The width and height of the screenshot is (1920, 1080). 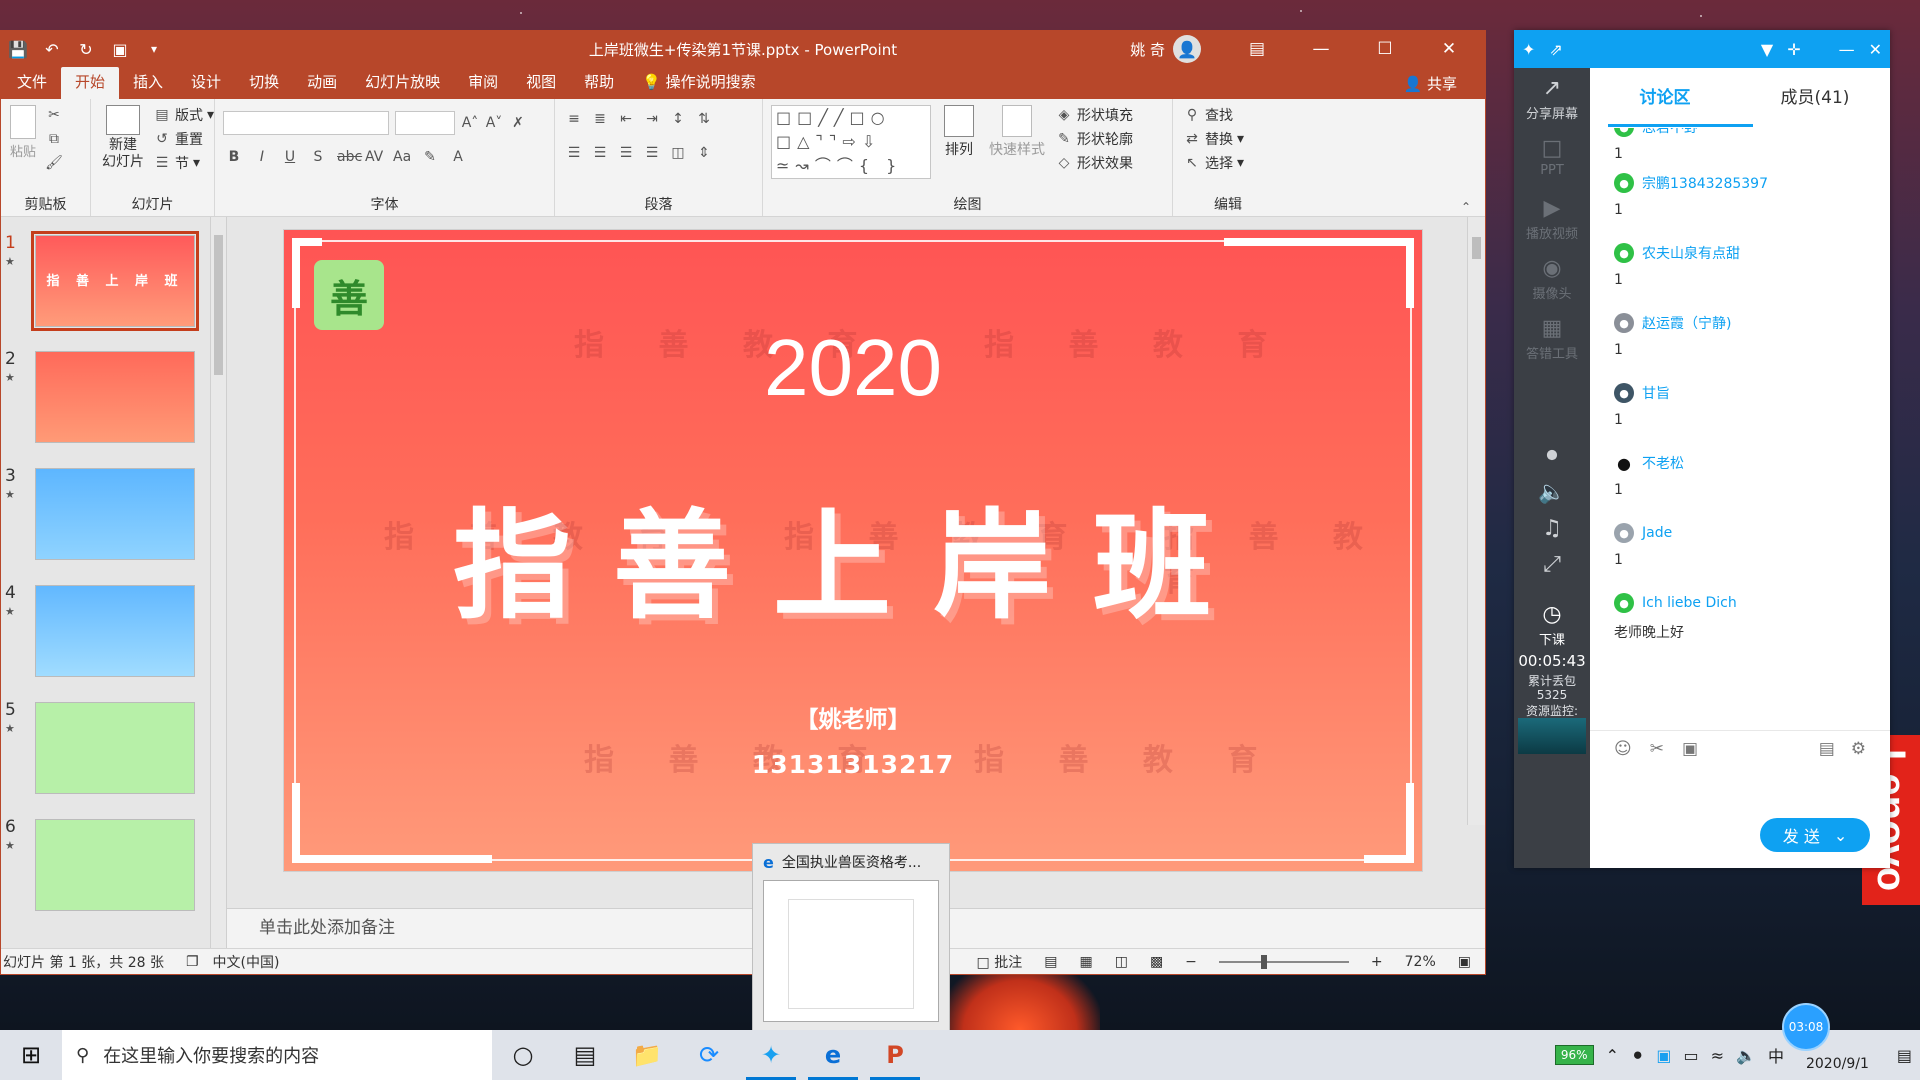 What do you see at coordinates (430, 157) in the screenshot?
I see `highlight-icon: ✎` at bounding box center [430, 157].